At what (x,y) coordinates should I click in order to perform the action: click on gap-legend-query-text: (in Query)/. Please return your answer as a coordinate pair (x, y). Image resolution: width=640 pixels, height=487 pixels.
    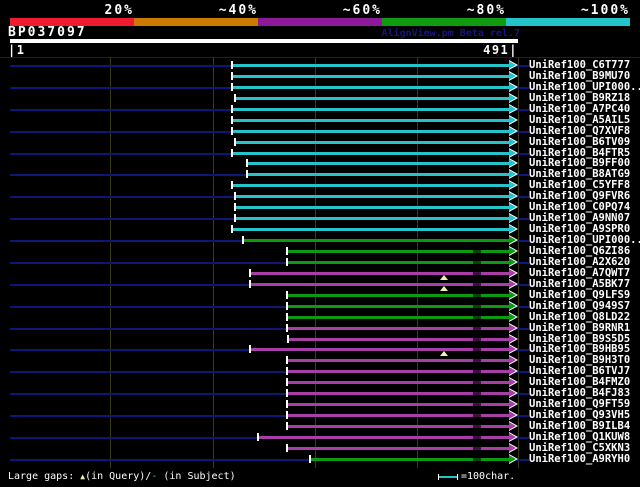
    Looking at the image, I should click on (118, 476).